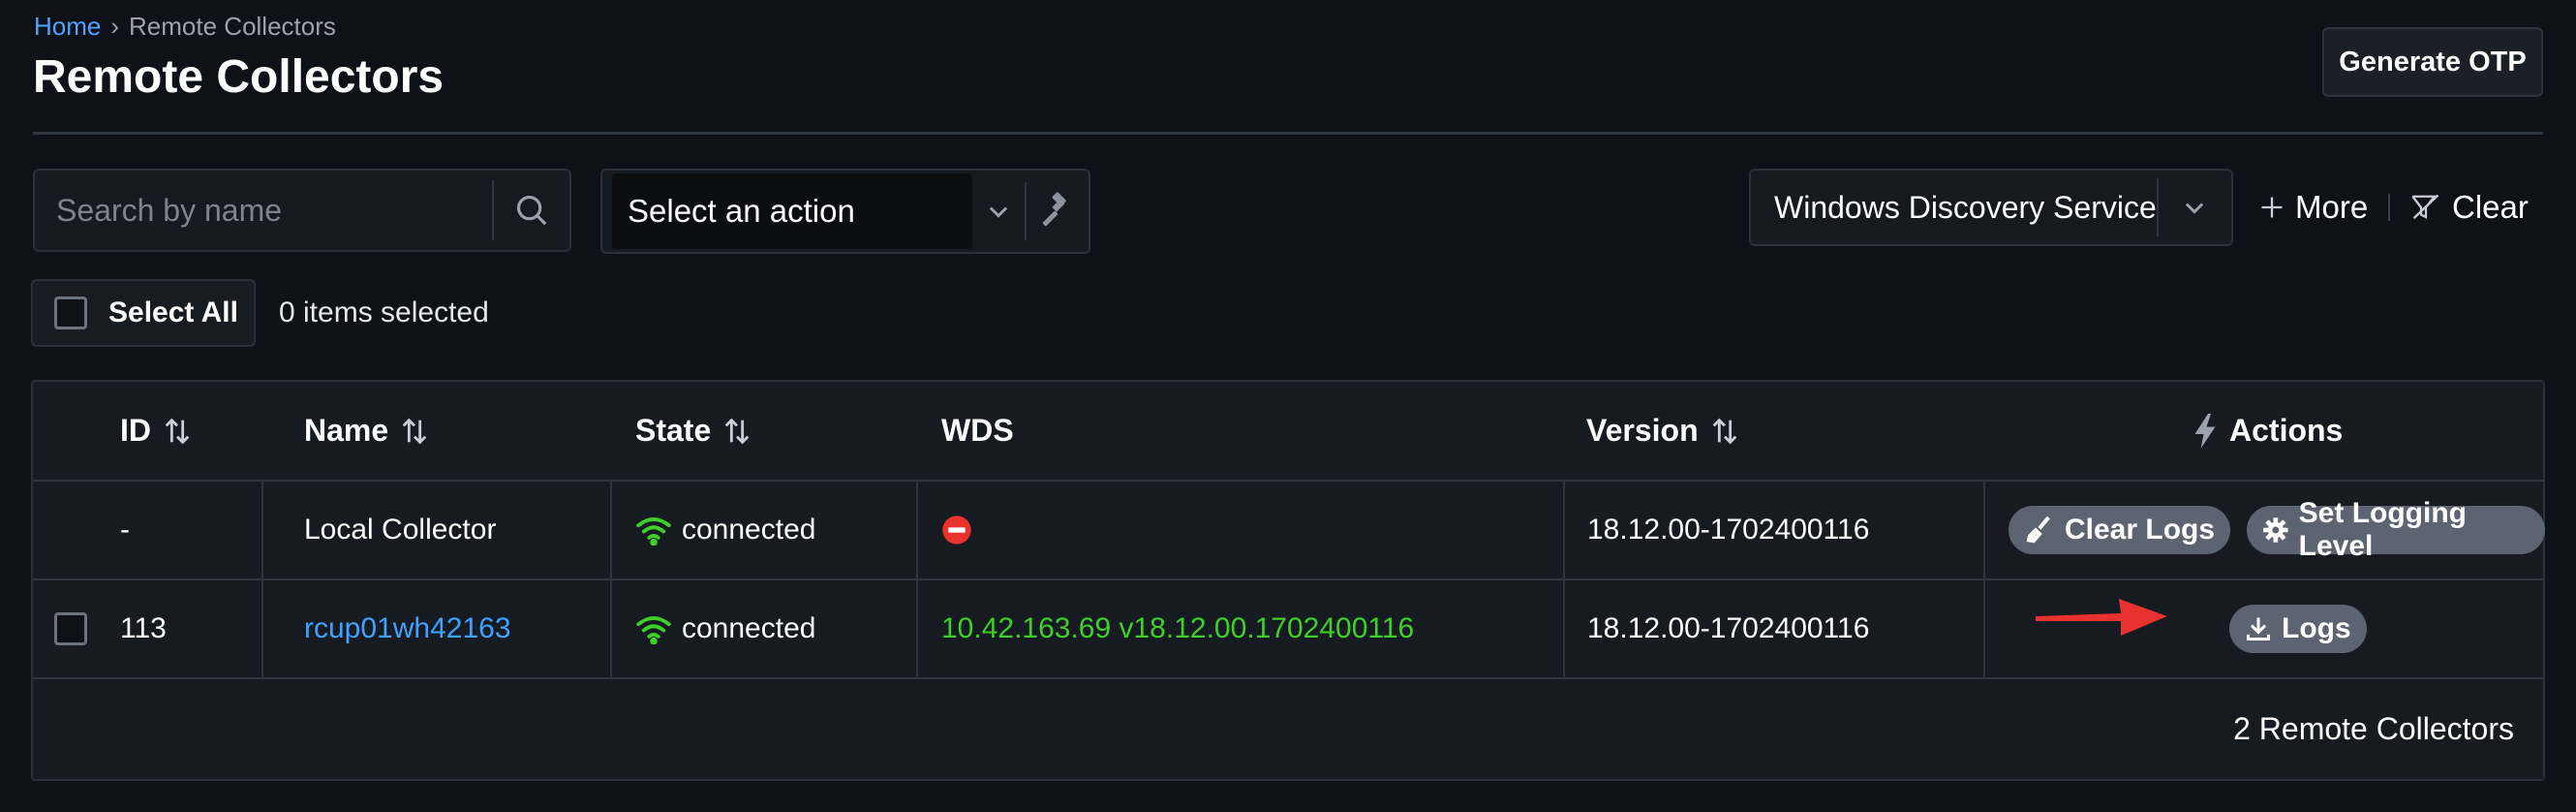  I want to click on filter-dropdown-toggle, so click(2195, 207).